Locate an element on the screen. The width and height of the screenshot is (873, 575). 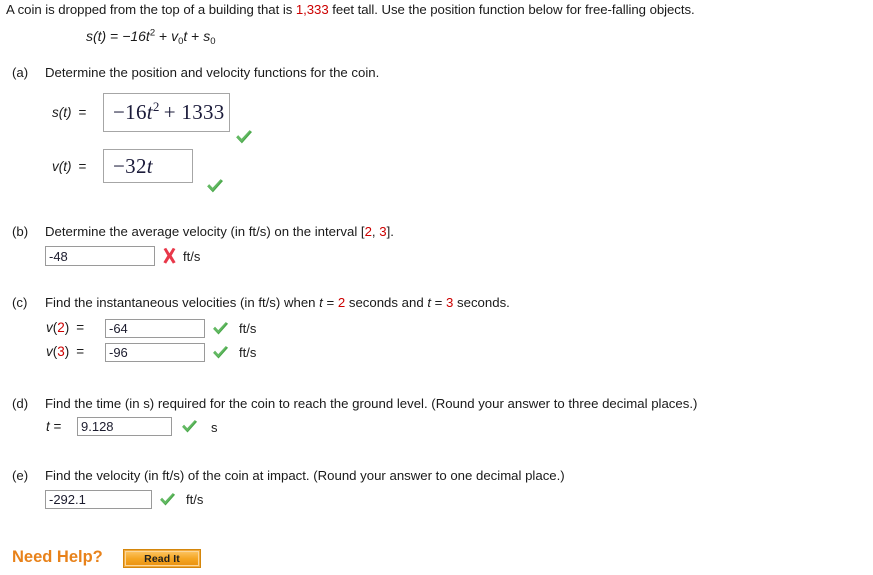
part-c-prompt-p2: = is located at coordinates (330, 302).